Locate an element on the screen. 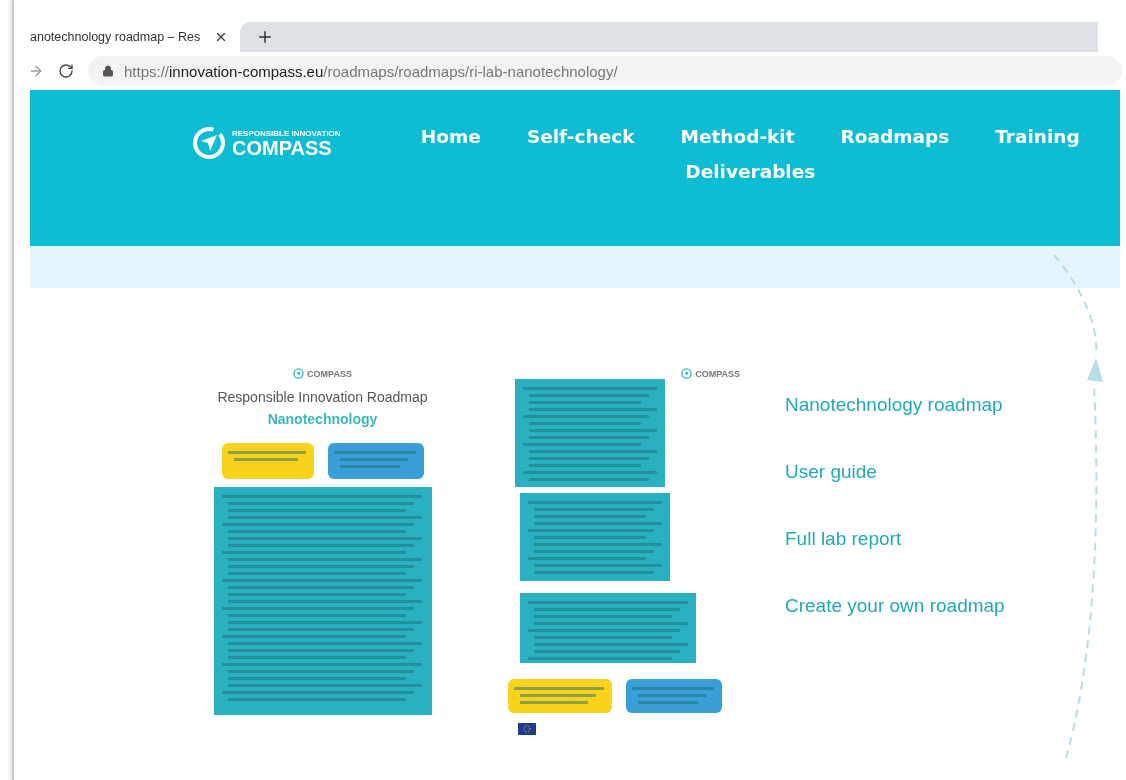  nav-link: Roadmaps is located at coordinates (895, 136).